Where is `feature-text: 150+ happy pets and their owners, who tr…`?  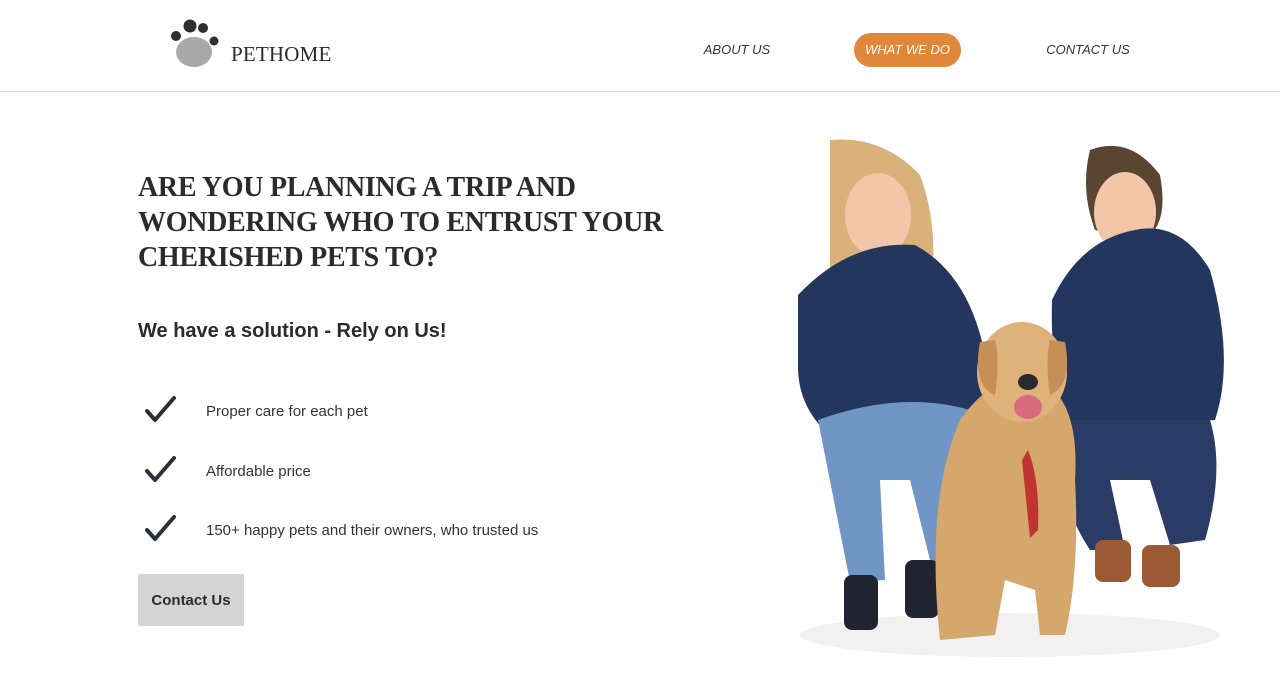
feature-text: 150+ happy pets and their owners, who tr… is located at coordinates (372, 530).